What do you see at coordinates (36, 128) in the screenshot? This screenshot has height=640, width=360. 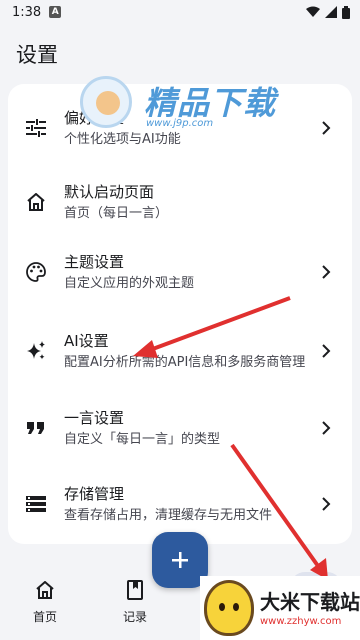 I see `tune-icon` at bounding box center [36, 128].